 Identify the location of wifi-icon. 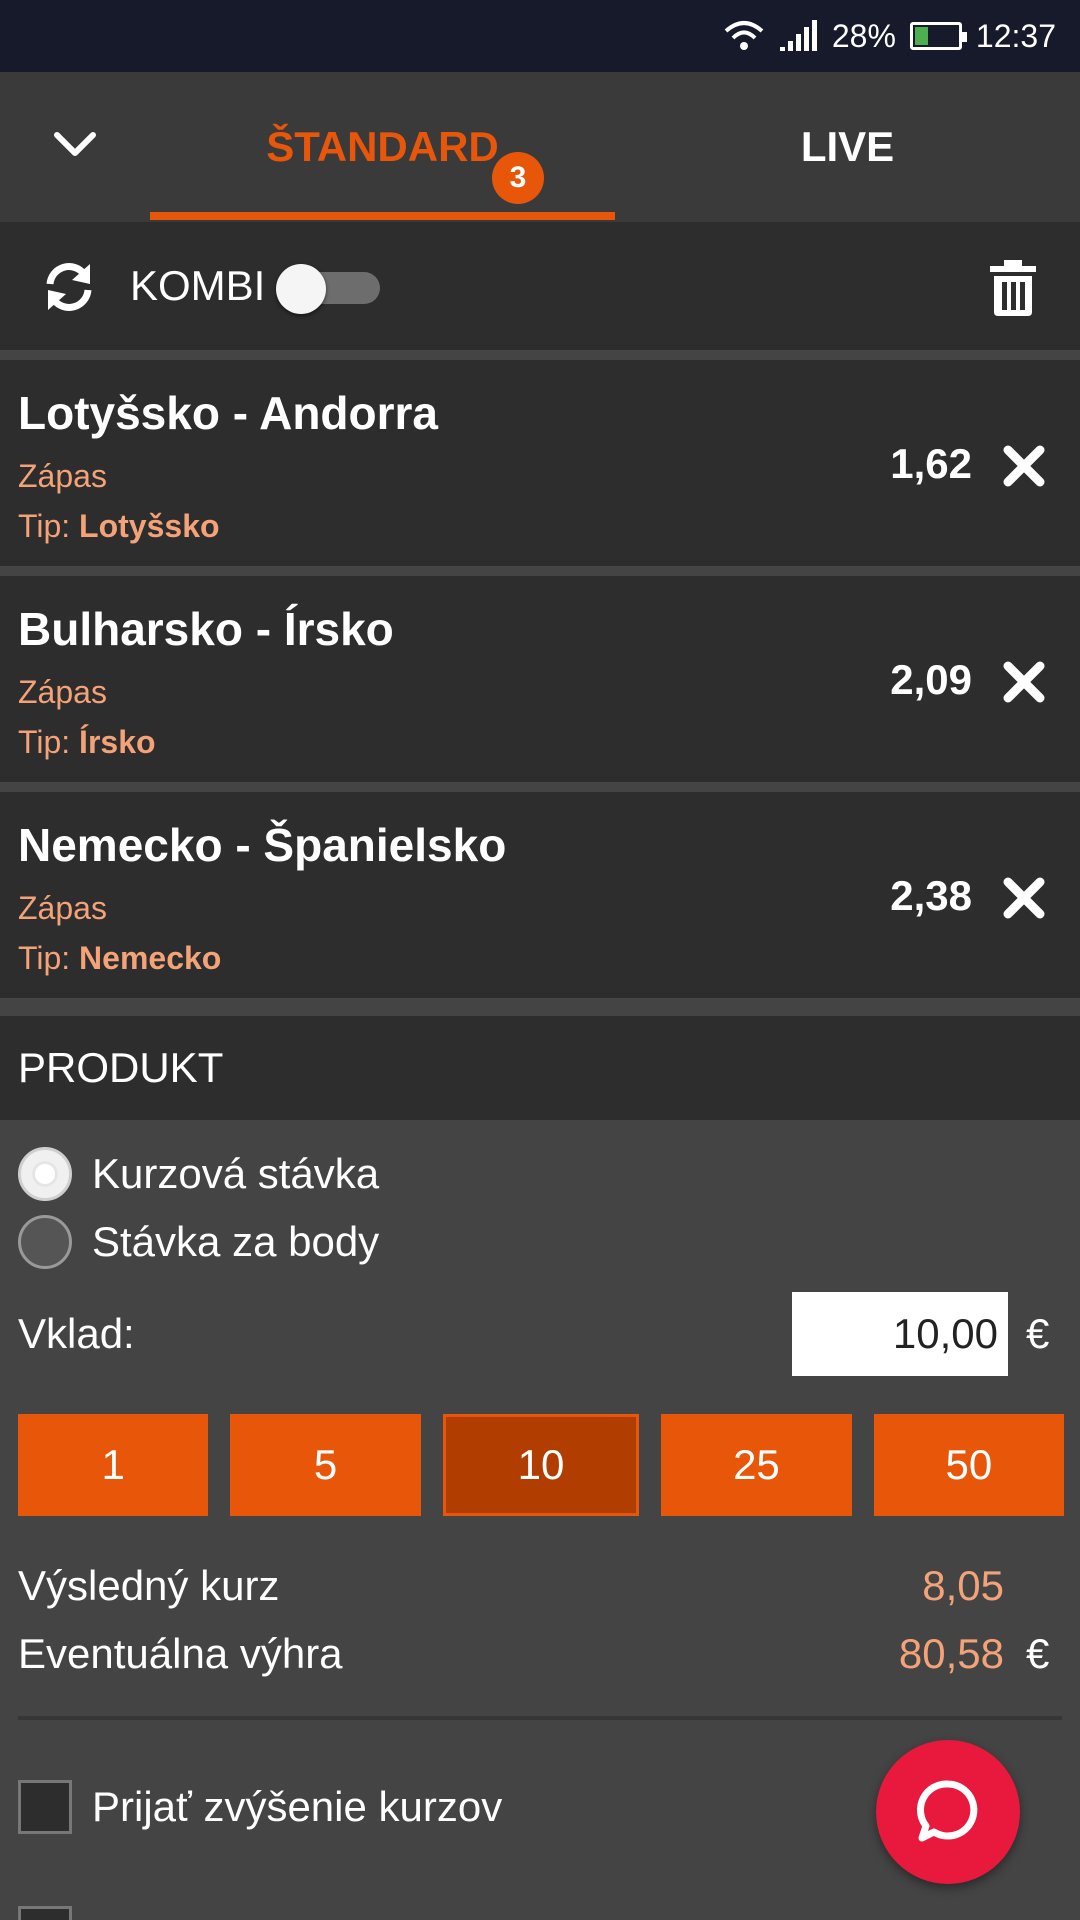
(744, 36).